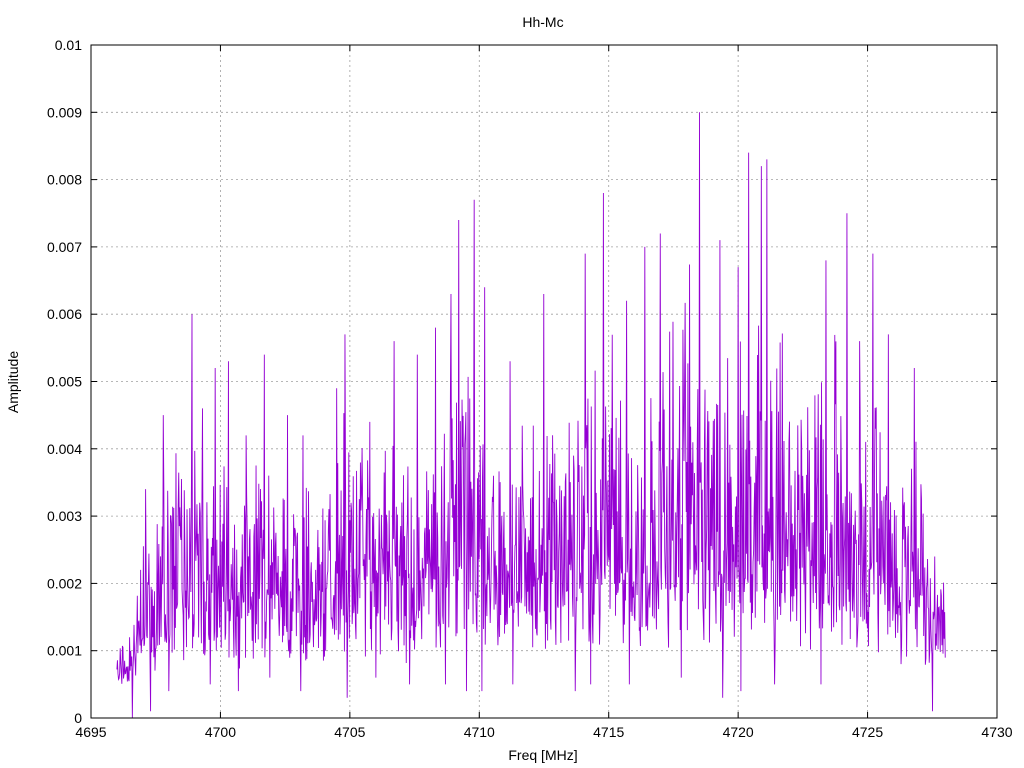 The height and width of the screenshot is (768, 1024). What do you see at coordinates (542, 22) in the screenshot?
I see `chart-title: Hh-Mc` at bounding box center [542, 22].